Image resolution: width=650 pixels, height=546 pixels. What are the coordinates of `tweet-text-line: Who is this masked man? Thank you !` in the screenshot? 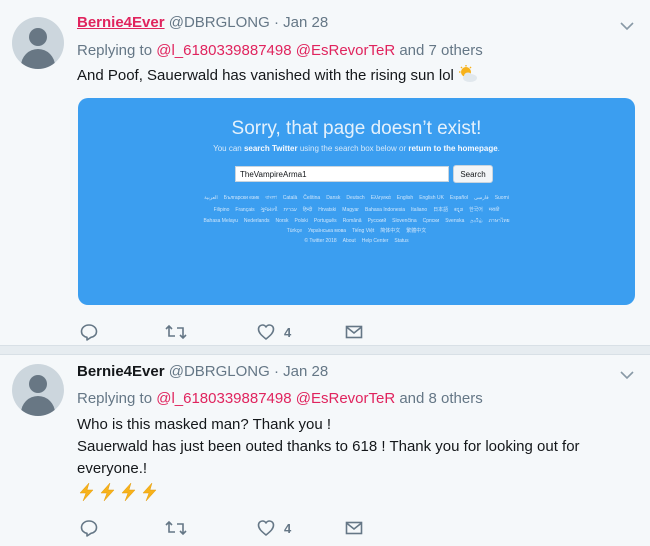 It's located at (204, 424).